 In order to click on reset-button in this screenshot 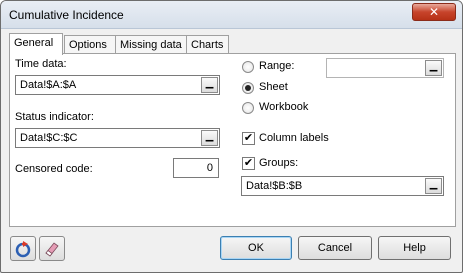, I will do `click(23, 248)`.